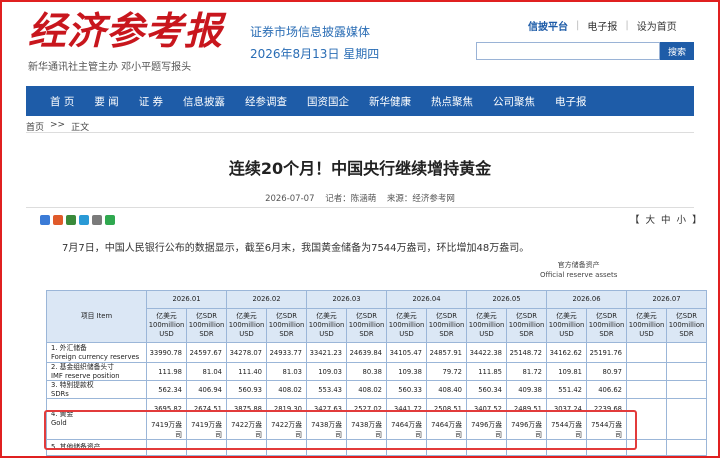 Image resolution: width=720 pixels, height=458 pixels. Describe the element at coordinates (578, 270) in the screenshot. I see `table-caption: 官方储备资产 Official reserve assets` at that location.